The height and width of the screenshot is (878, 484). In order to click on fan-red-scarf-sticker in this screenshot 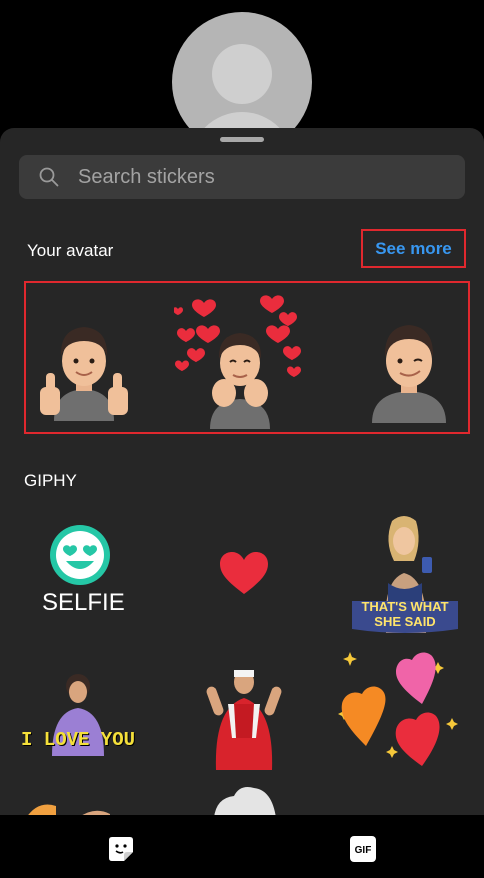, I will do `click(244, 719)`.